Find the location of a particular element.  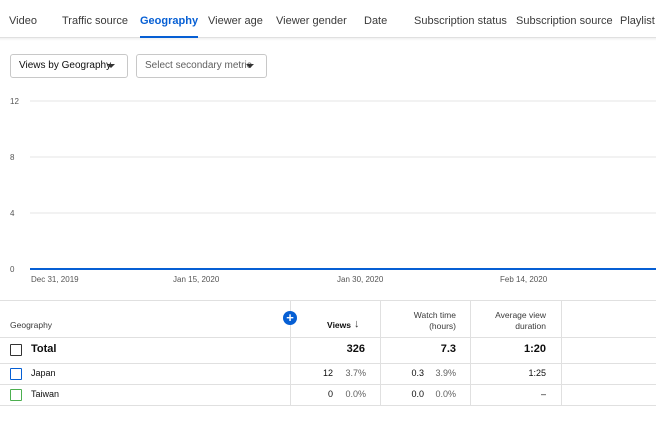

header-watch-time-line1: Watch time is located at coordinates (434, 315).